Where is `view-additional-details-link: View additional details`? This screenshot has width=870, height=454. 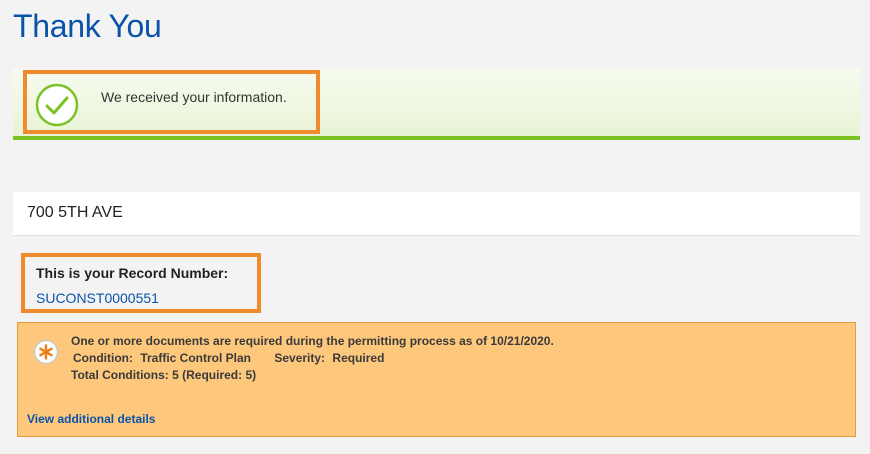 view-additional-details-link: View additional details is located at coordinates (91, 419).